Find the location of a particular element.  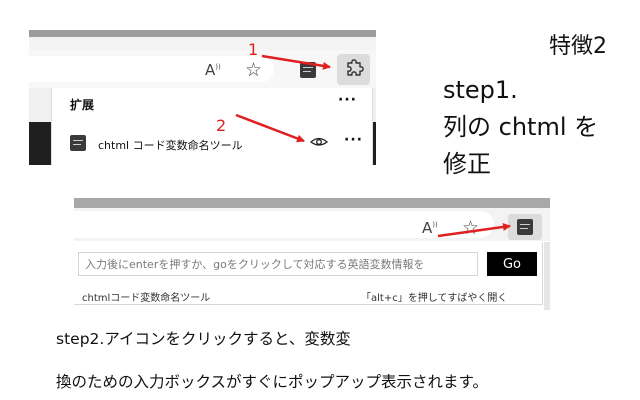

step1-line: 列の chtml を is located at coordinates (521, 127).